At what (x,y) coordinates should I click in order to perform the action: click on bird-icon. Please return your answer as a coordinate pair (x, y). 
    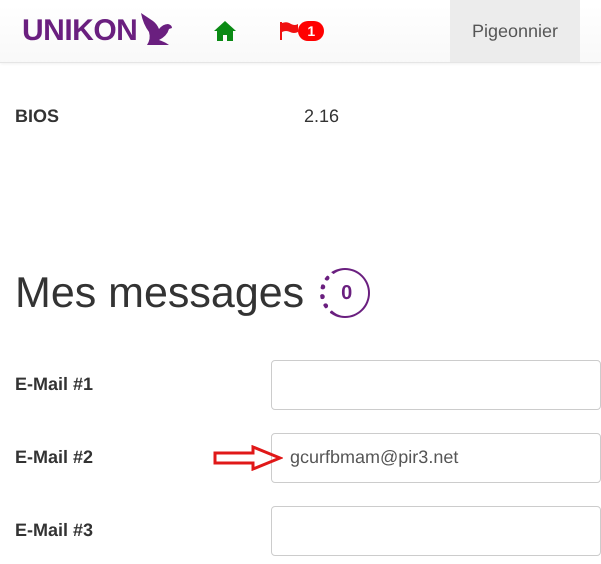
    Looking at the image, I should click on (156, 29).